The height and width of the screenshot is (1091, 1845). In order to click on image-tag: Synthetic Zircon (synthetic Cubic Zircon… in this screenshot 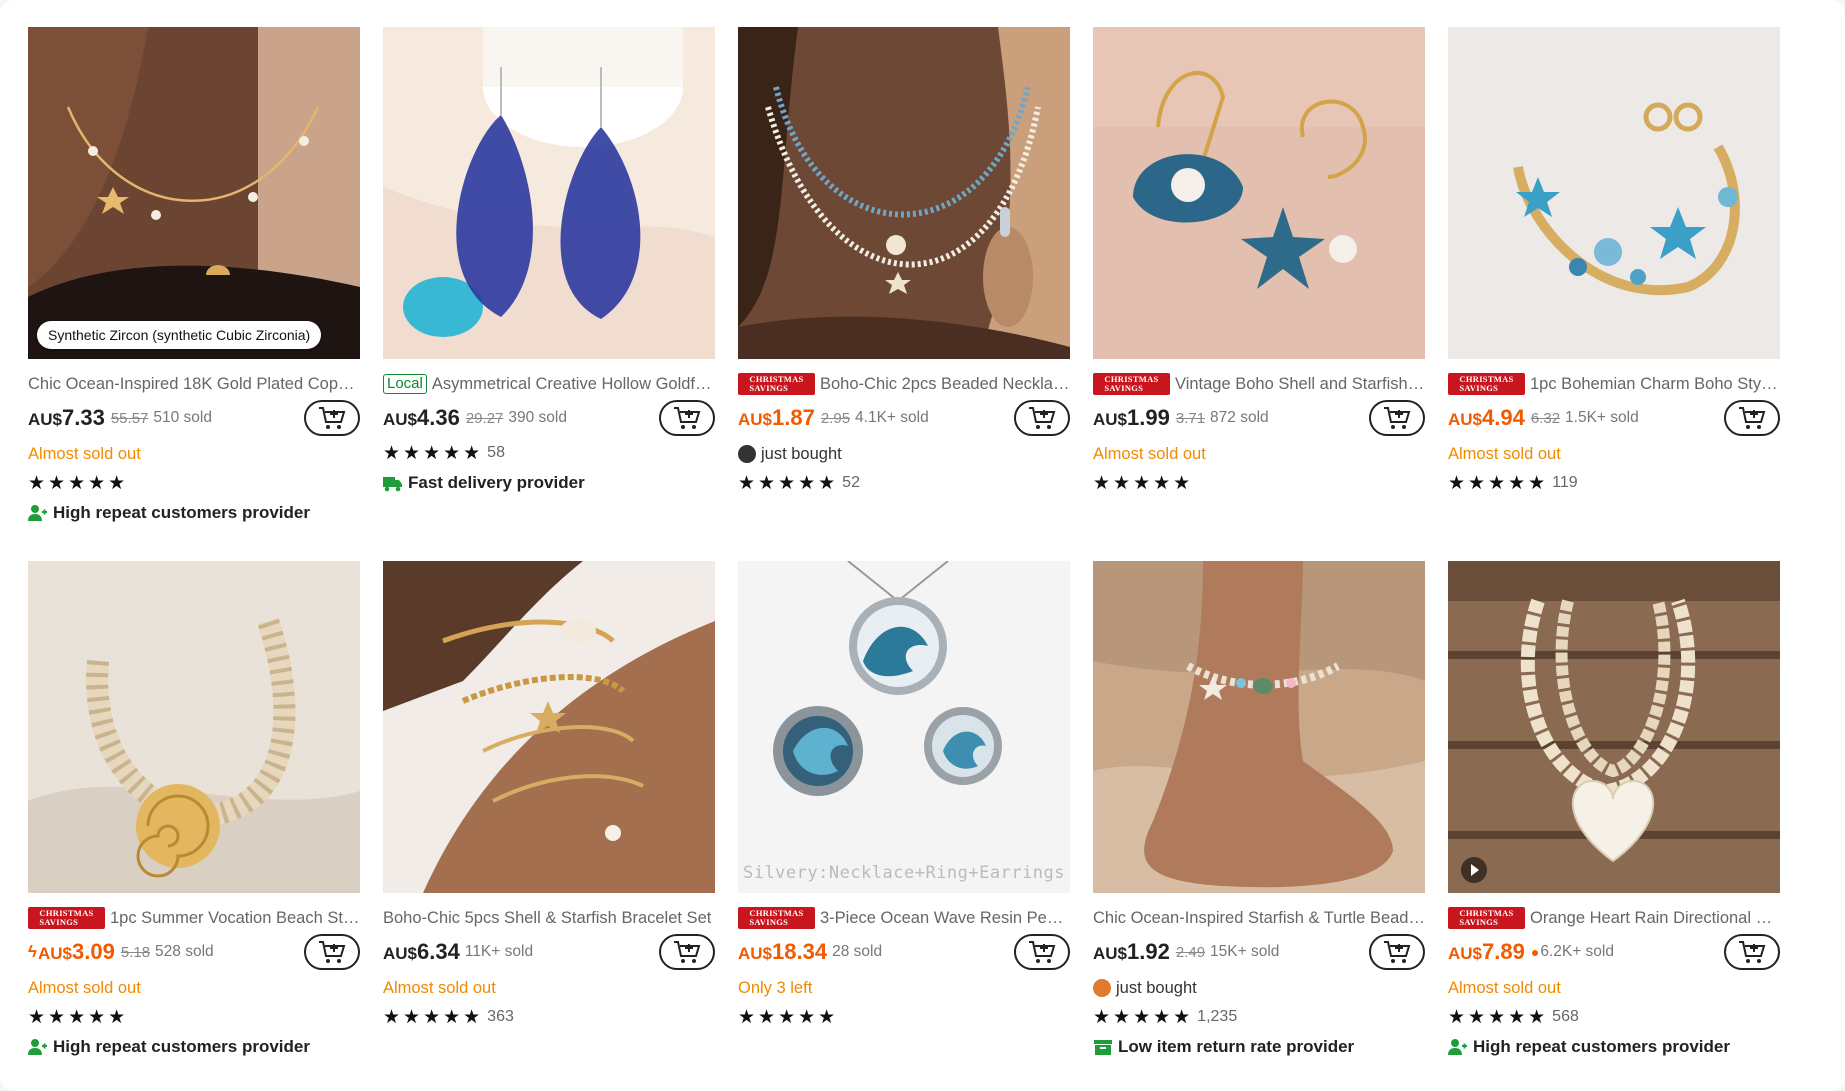, I will do `click(179, 335)`.